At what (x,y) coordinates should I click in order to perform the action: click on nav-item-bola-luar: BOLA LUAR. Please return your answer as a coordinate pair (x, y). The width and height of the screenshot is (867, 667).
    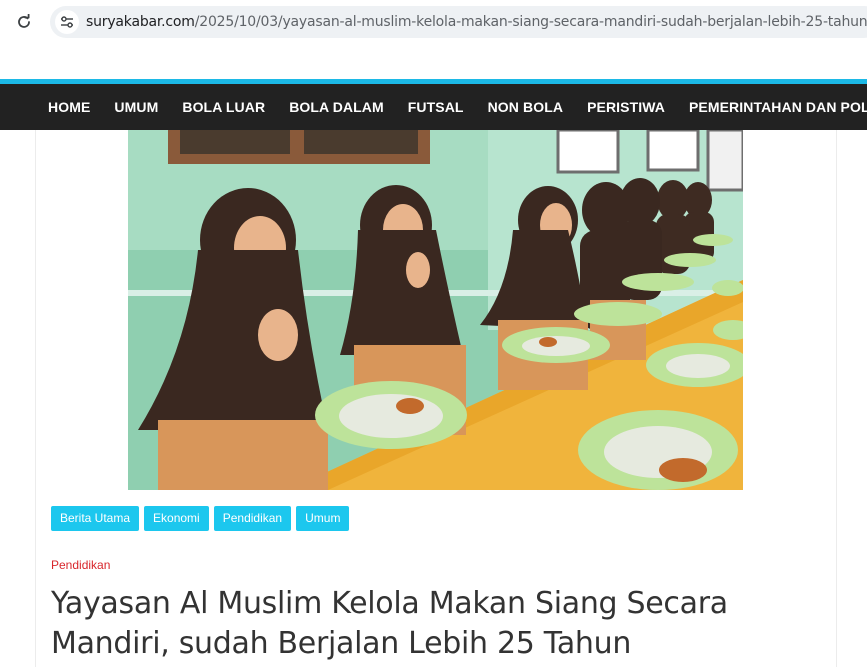
    Looking at the image, I should click on (223, 107).